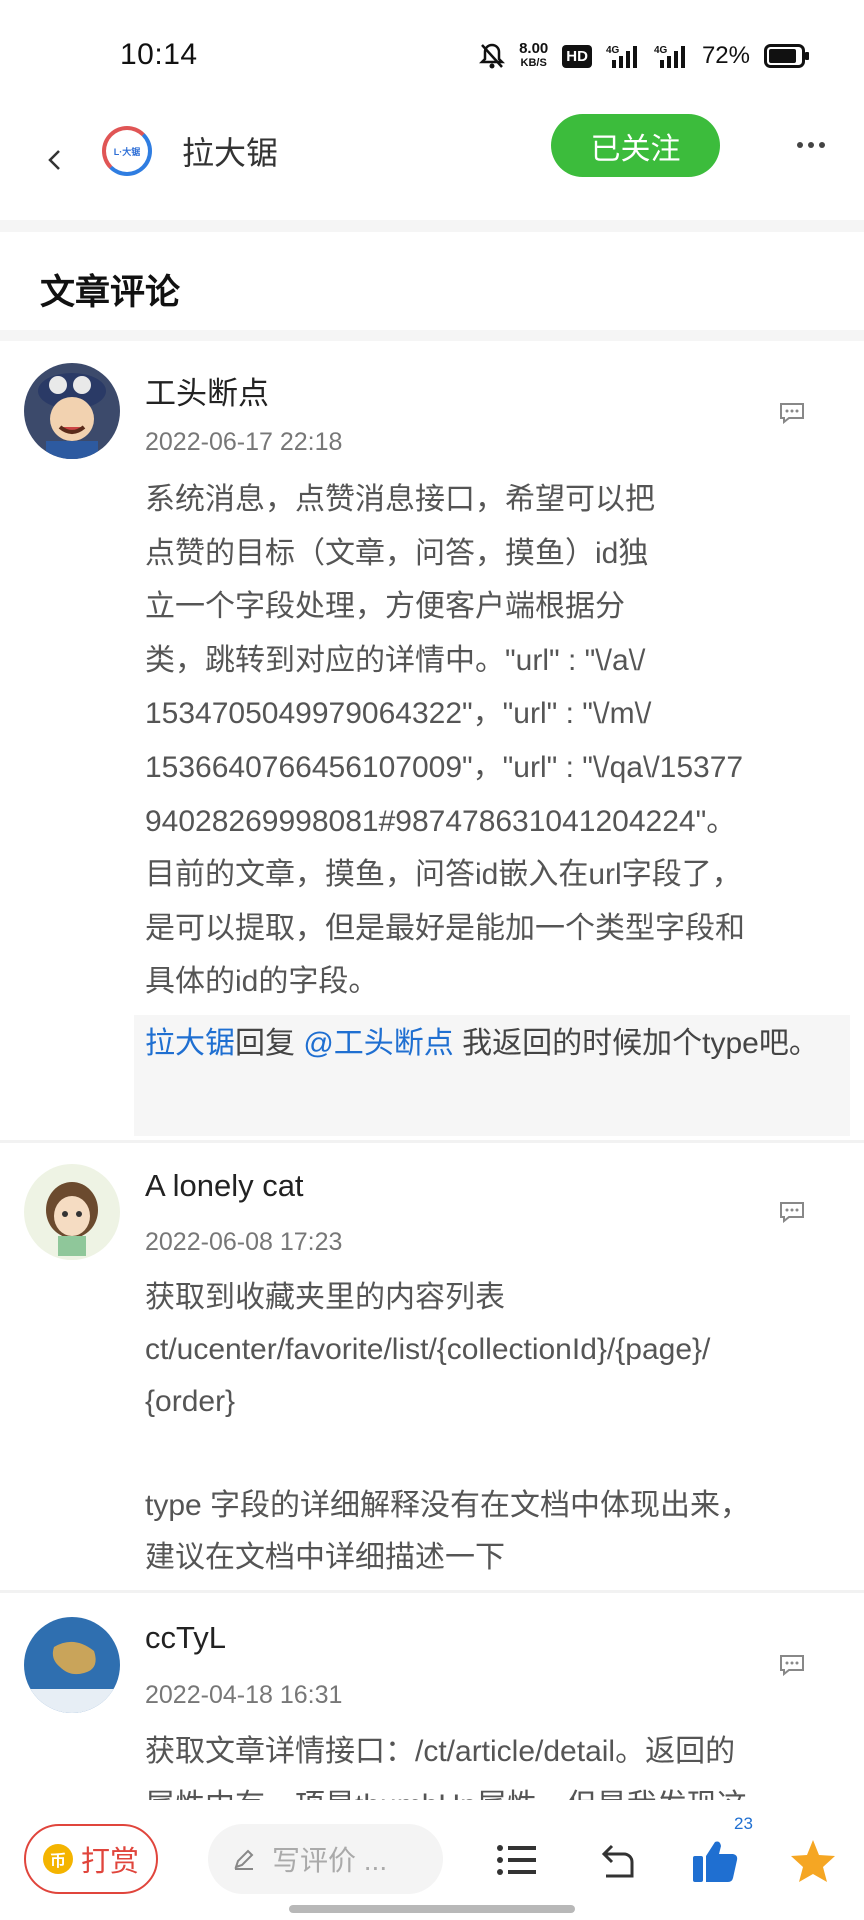 This screenshot has width=864, height=1920. I want to click on share-button, so click(618, 1860).